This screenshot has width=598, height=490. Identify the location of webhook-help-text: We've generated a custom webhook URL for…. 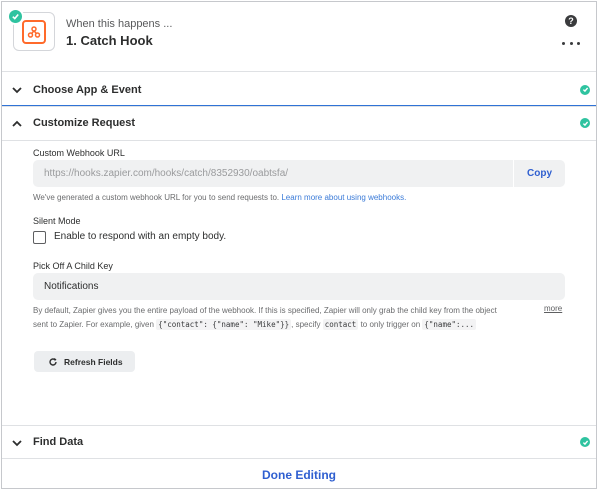
(220, 197).